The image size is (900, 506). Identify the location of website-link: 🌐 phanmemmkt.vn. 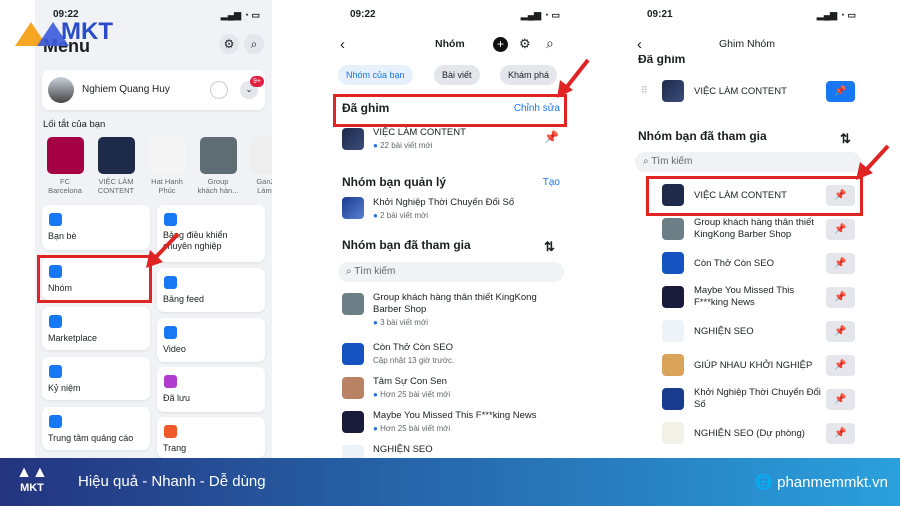
(821, 482).